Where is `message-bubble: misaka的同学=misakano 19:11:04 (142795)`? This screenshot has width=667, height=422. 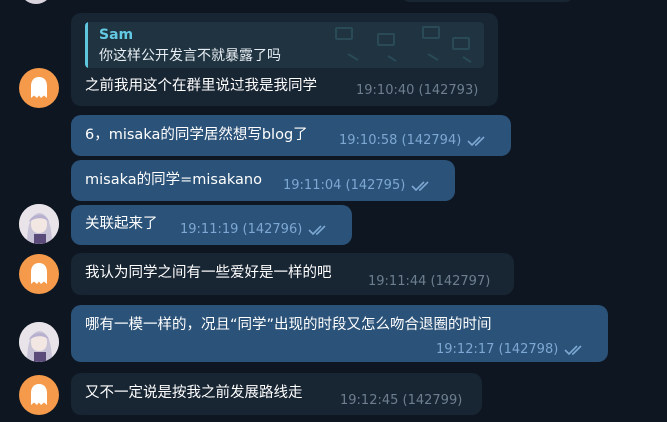 message-bubble: misaka的同学=misakano 19:11:04 (142795) is located at coordinates (263, 180).